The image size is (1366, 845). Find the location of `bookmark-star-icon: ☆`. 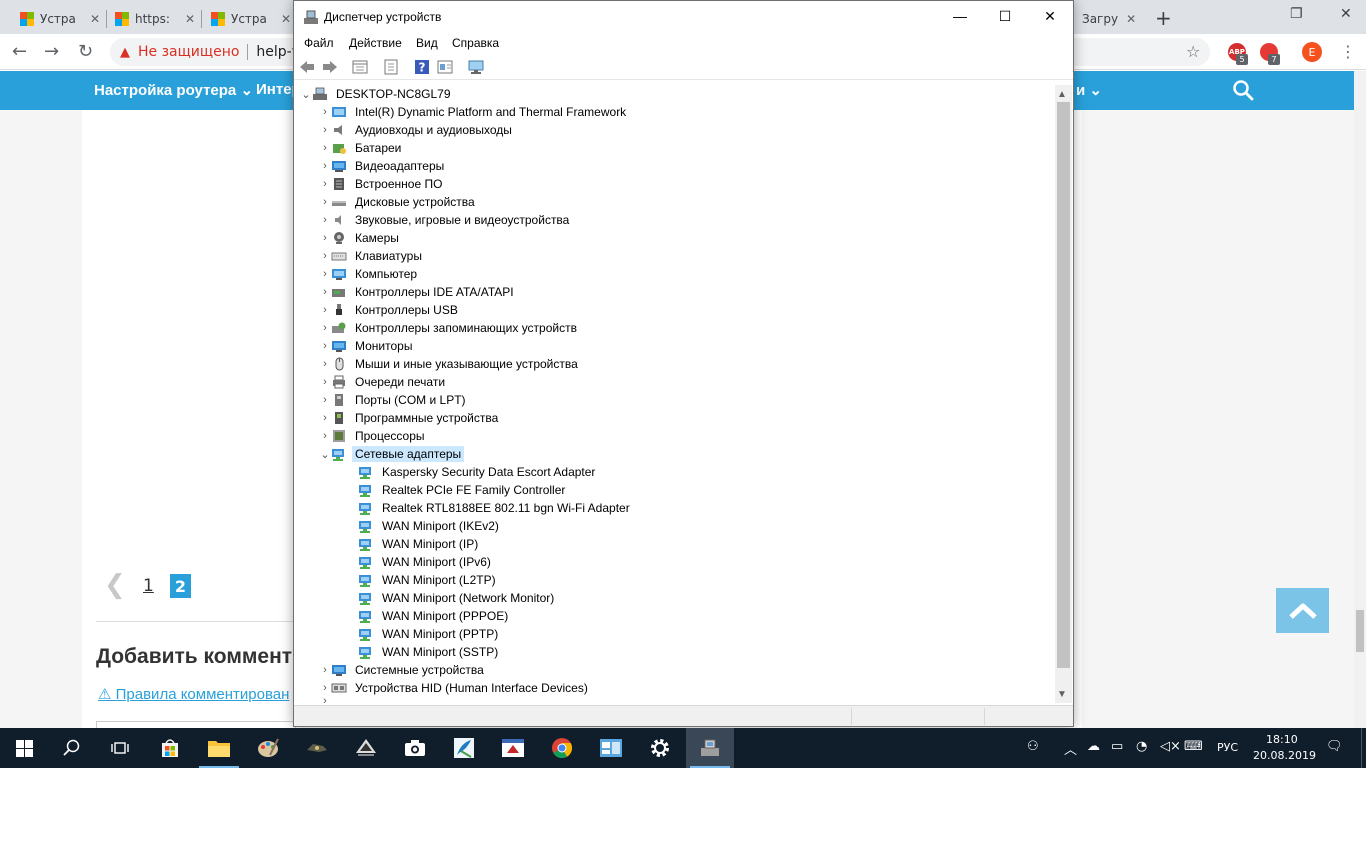

bookmark-star-icon: ☆ is located at coordinates (1193, 51).